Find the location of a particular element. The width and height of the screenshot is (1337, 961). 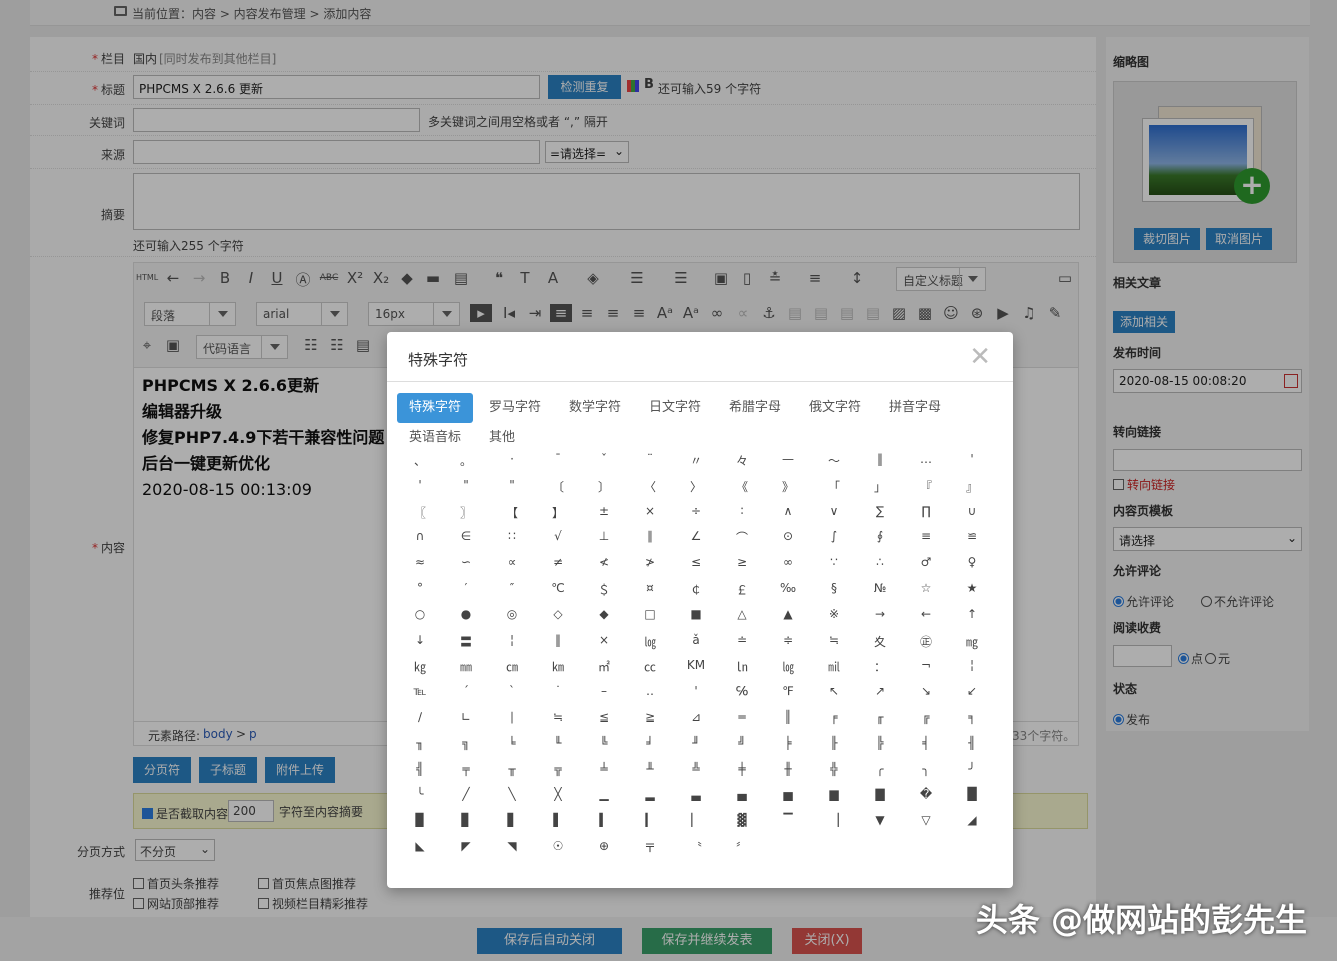

tab-japanese: 日文字符 is located at coordinates (675, 408).